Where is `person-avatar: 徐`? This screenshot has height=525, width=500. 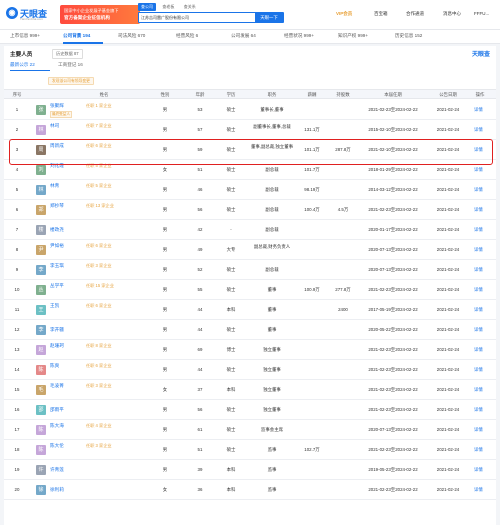 person-avatar: 徐 is located at coordinates (41, 490).